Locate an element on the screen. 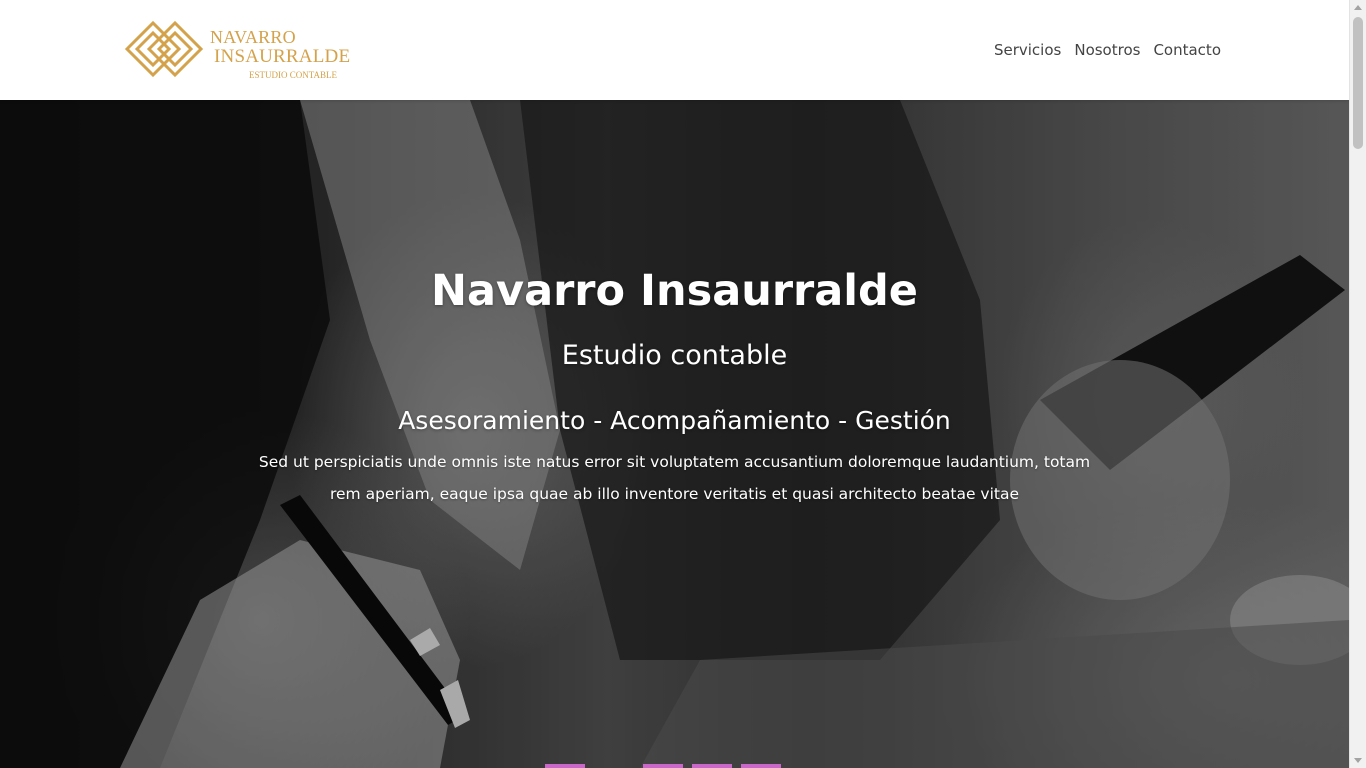 The height and width of the screenshot is (768, 1366). interlocking-diamonds-logo-icon is located at coordinates (164, 49).